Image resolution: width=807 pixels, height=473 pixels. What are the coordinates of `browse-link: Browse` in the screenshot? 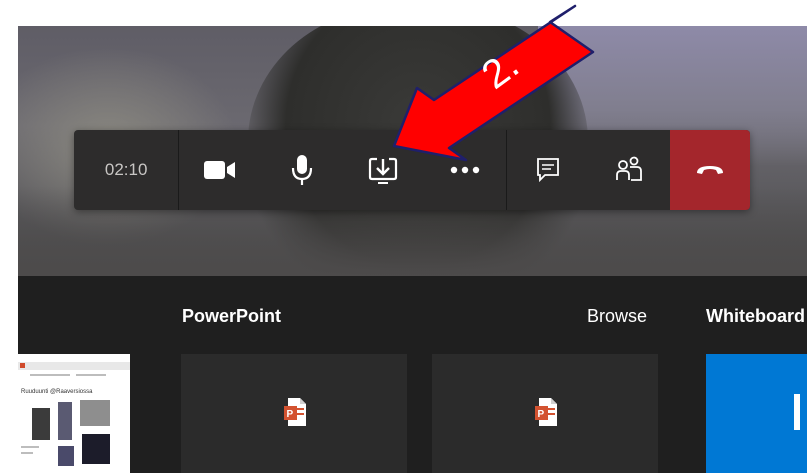 It's located at (617, 316).